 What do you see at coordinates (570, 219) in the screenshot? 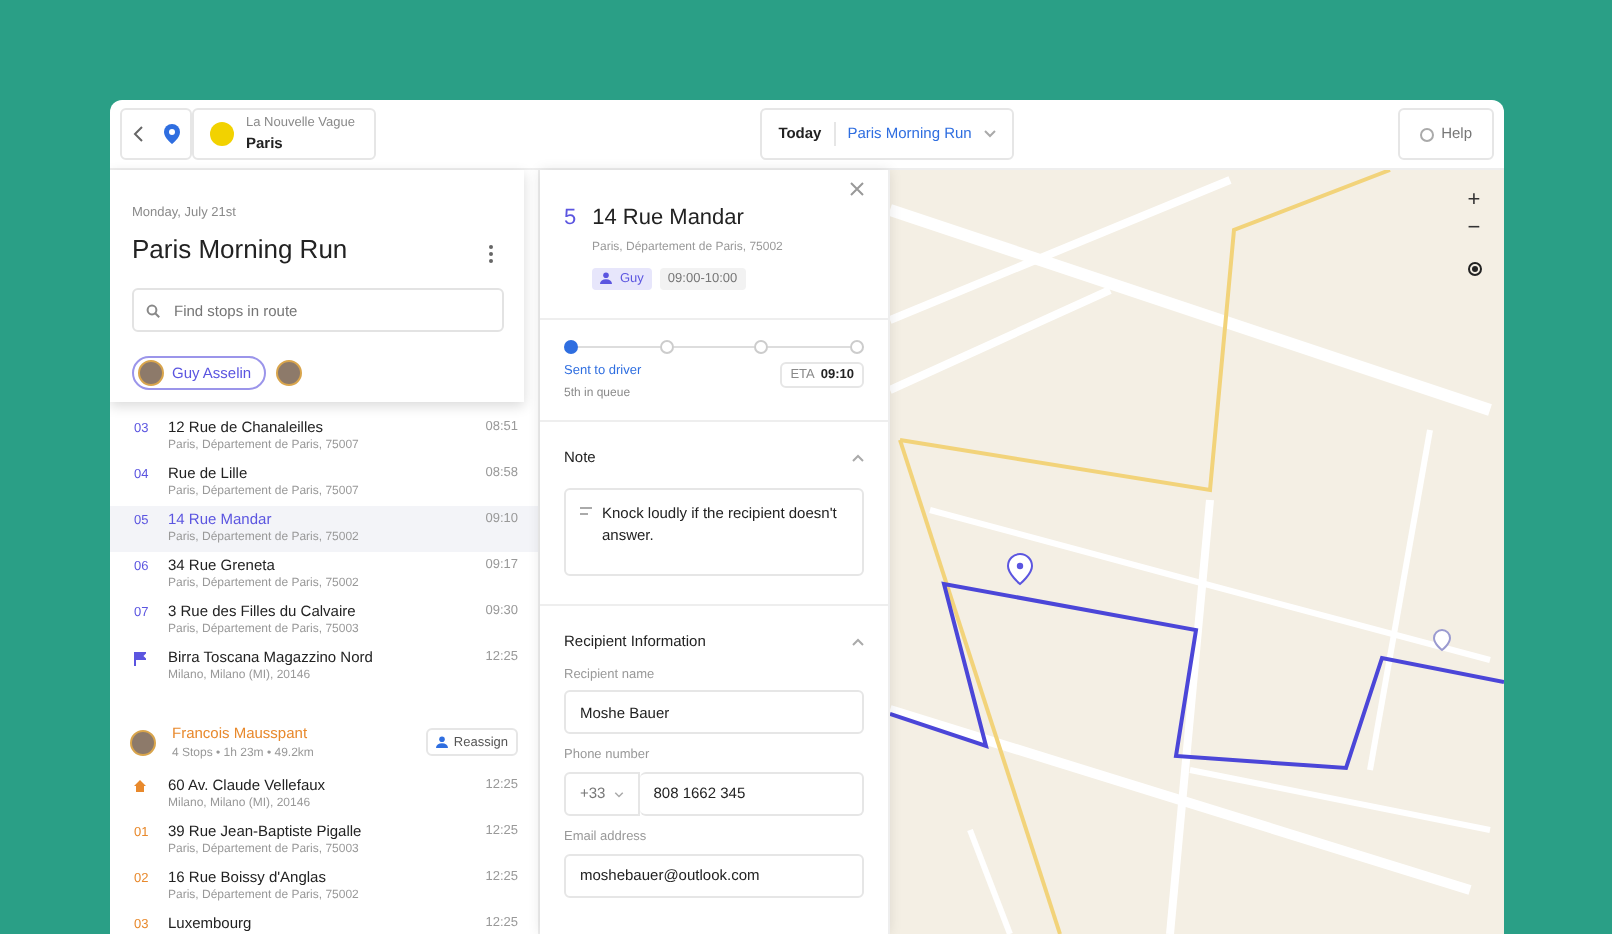
I see `stop-number: 5` at bounding box center [570, 219].